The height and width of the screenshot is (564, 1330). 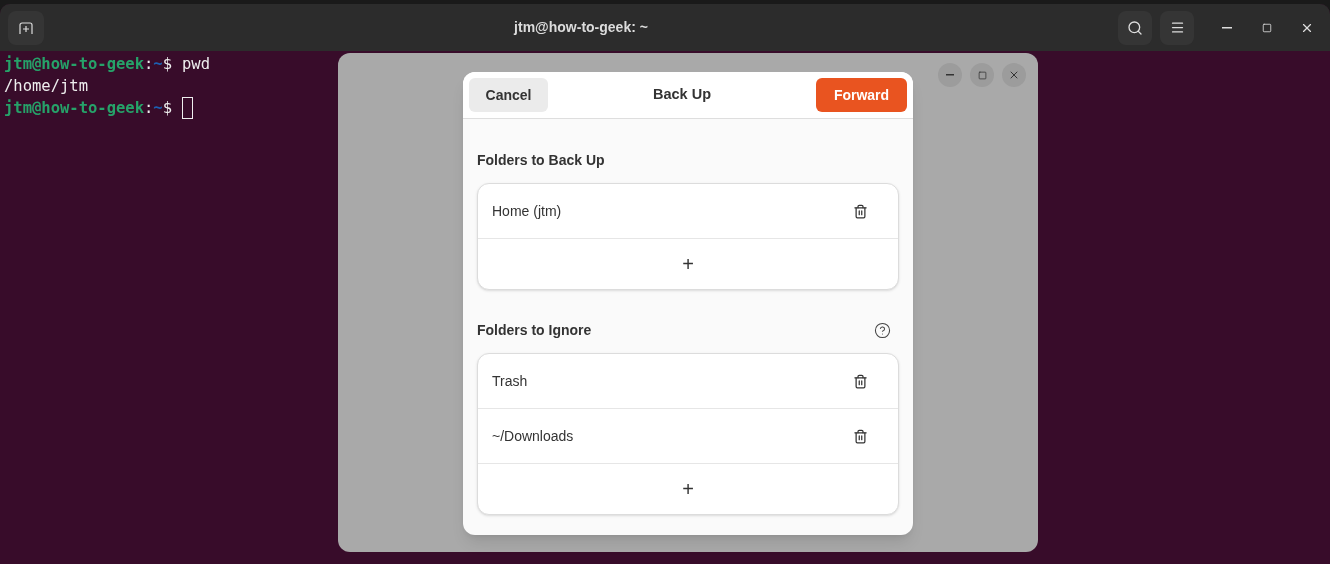 What do you see at coordinates (688, 436) in the screenshot?
I see `folder-row: ~/Downloads` at bounding box center [688, 436].